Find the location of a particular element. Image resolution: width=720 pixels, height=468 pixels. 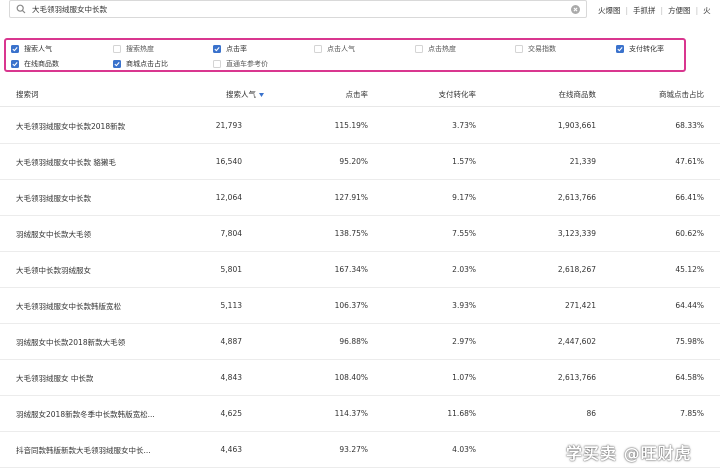

filter-mall-click-share: 商城点击占比 is located at coordinates (140, 64).